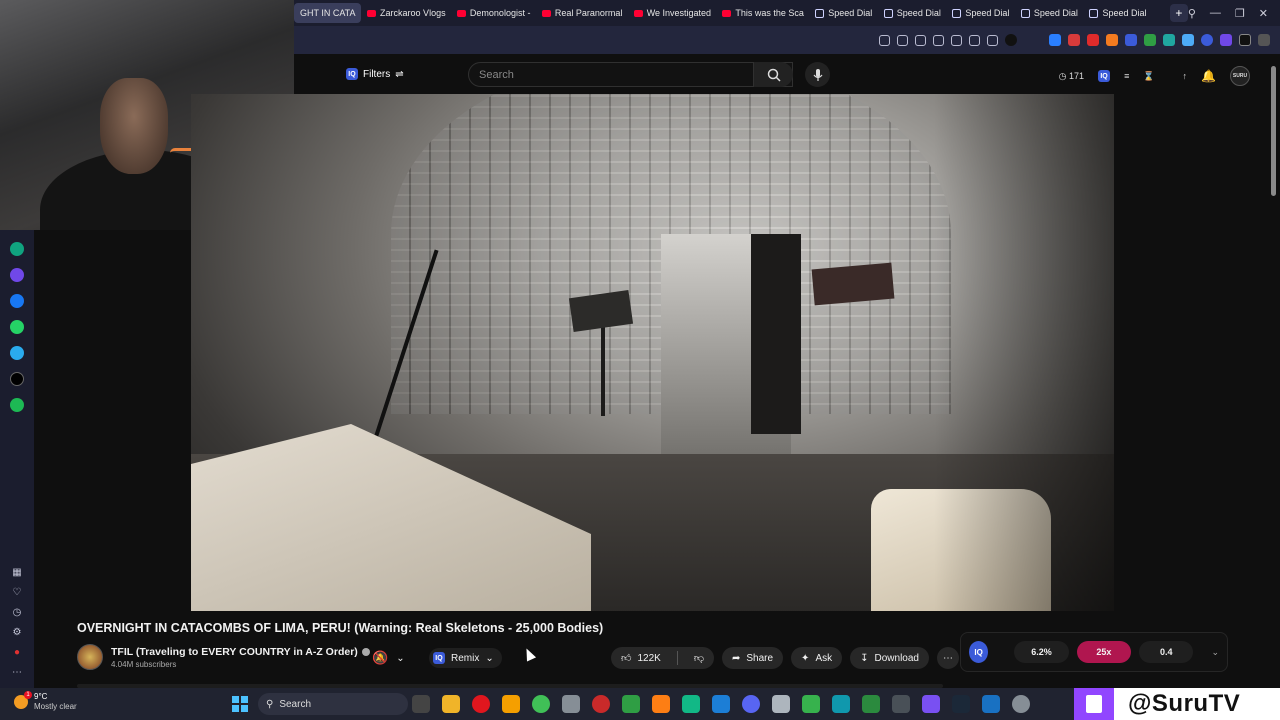 The height and width of the screenshot is (720, 1280). I want to click on tab-1: GHT IN CATA, so click(328, 13).